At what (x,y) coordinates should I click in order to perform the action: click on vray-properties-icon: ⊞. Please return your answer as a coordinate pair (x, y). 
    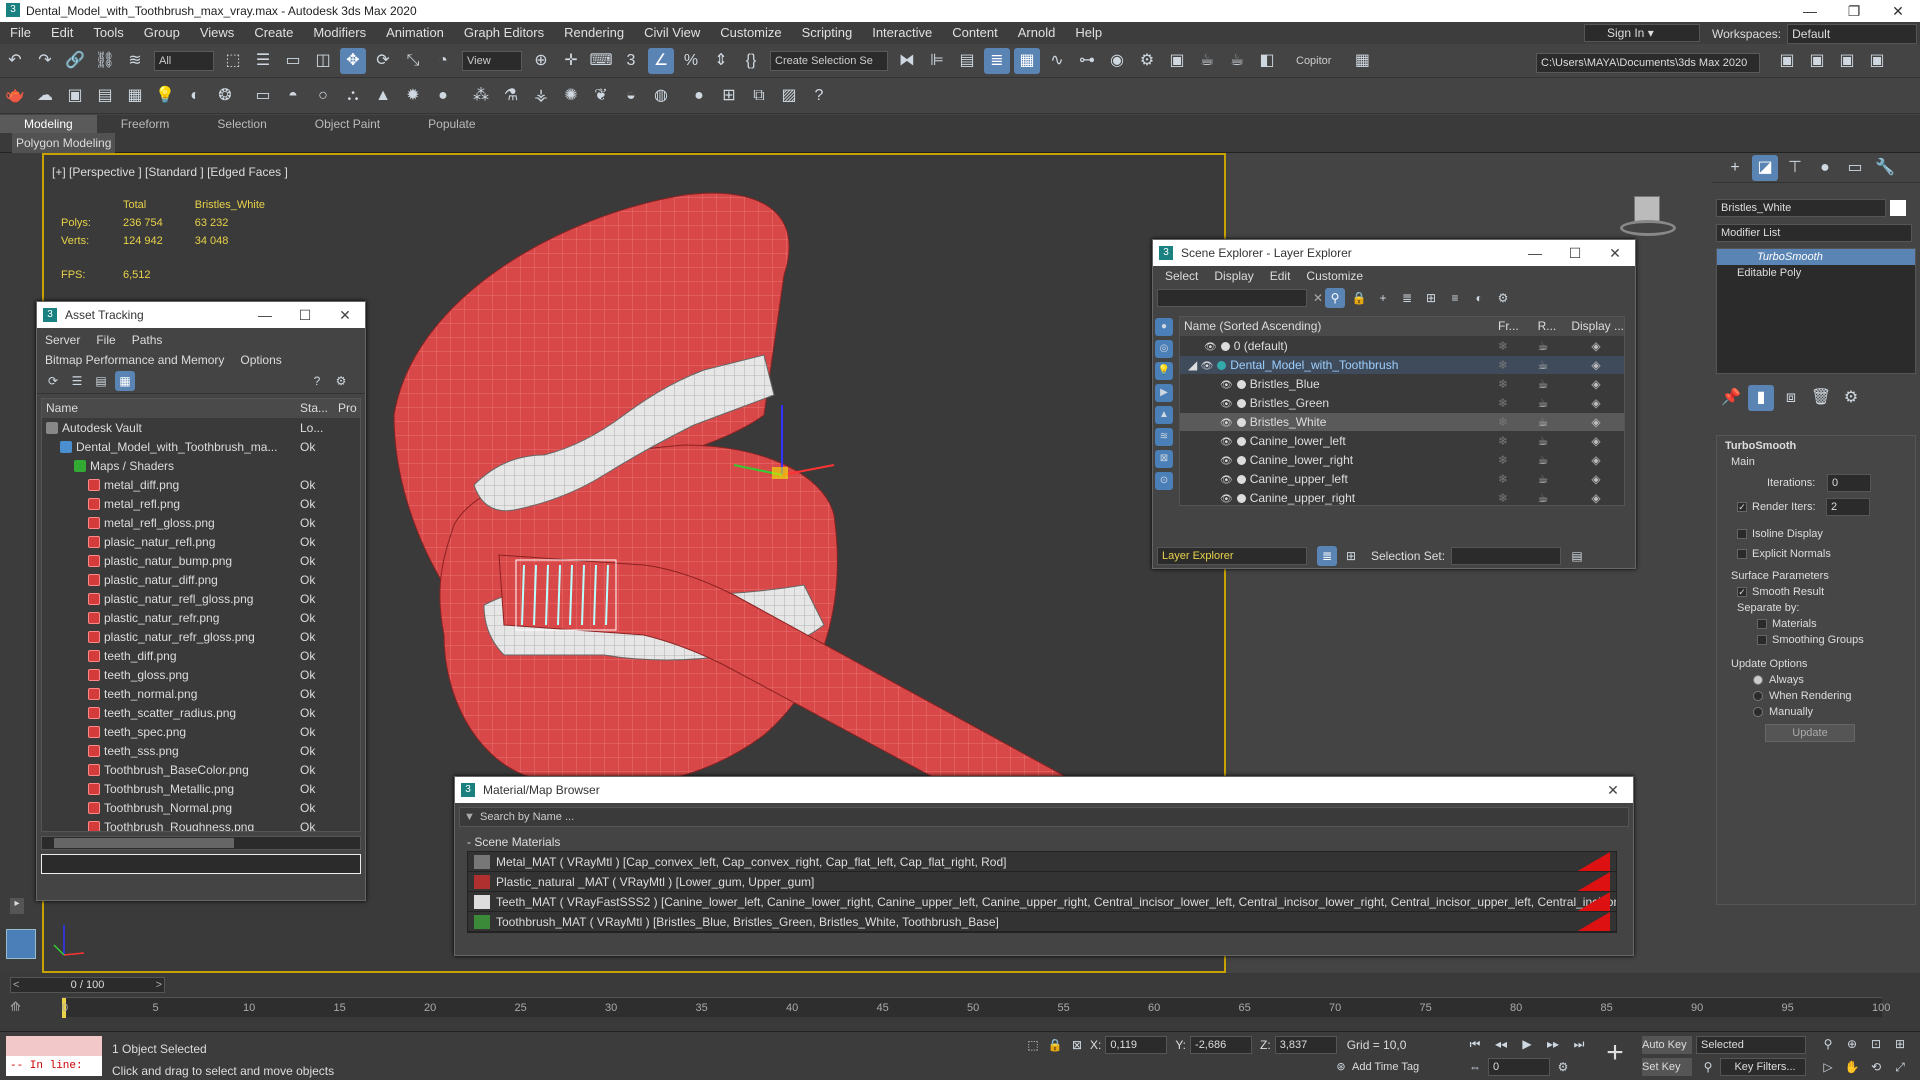
    Looking at the image, I should click on (729, 96).